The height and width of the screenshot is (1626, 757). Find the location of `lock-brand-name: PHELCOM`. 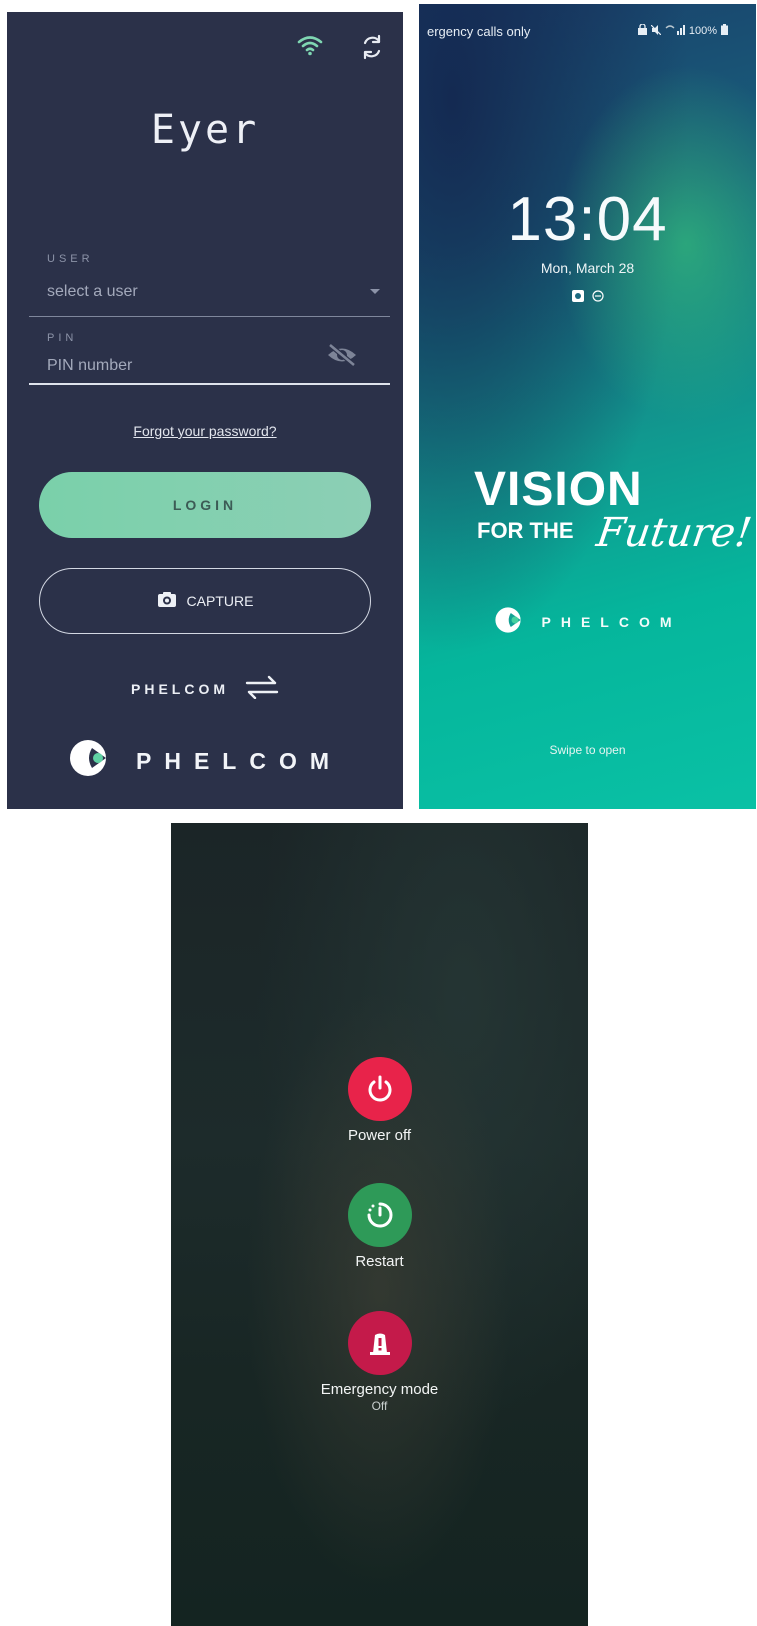

lock-brand-name: PHELCOM is located at coordinates (611, 621).